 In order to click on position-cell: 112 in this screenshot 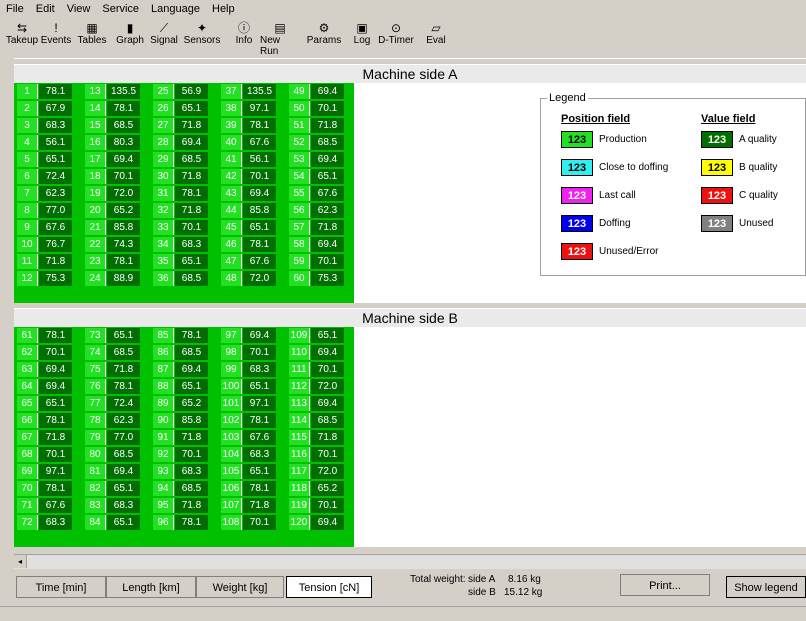, I will do `click(299, 386)`.